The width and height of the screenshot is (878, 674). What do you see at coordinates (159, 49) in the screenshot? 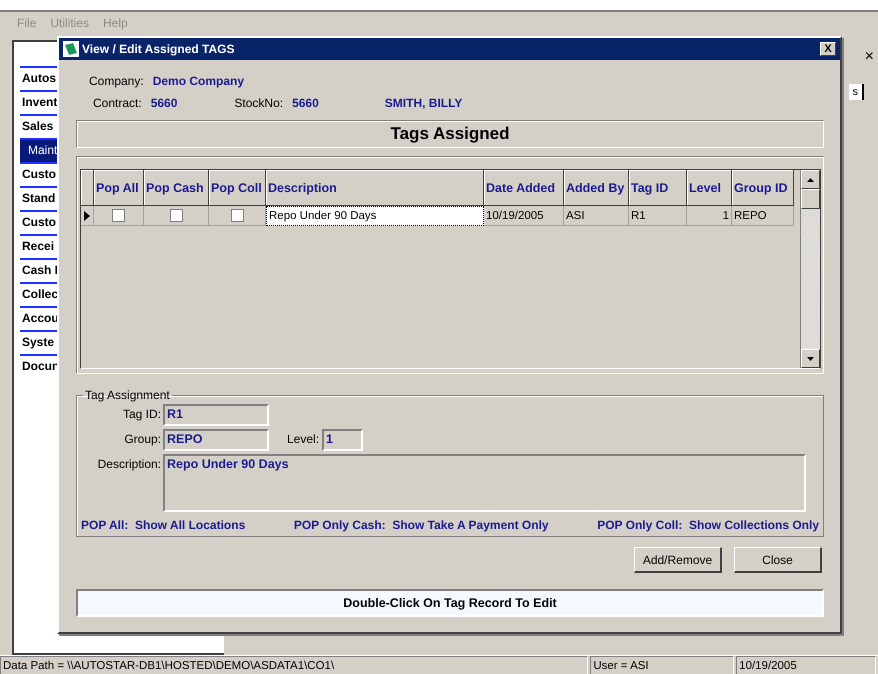
I see `window-title: View / Edit Assigned TAGS` at bounding box center [159, 49].